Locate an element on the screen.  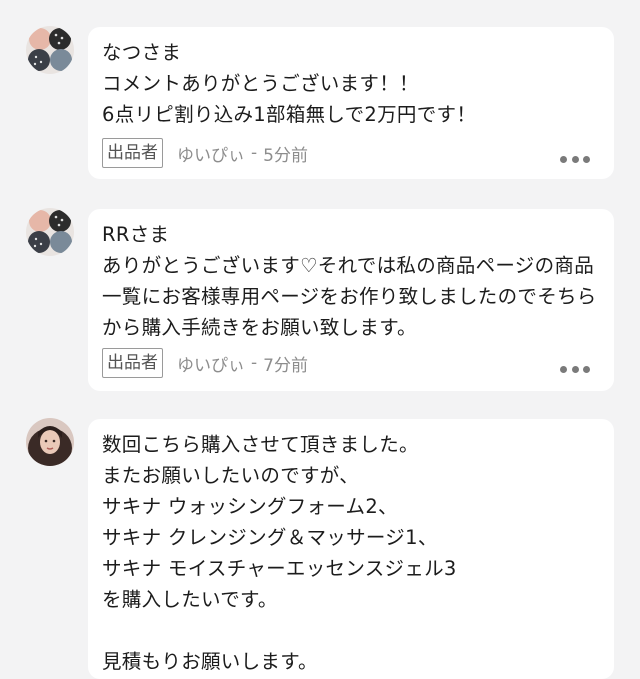
comment-meta: 出品者 ゆいぴぃ - 7分前 is located at coordinates (205, 363).